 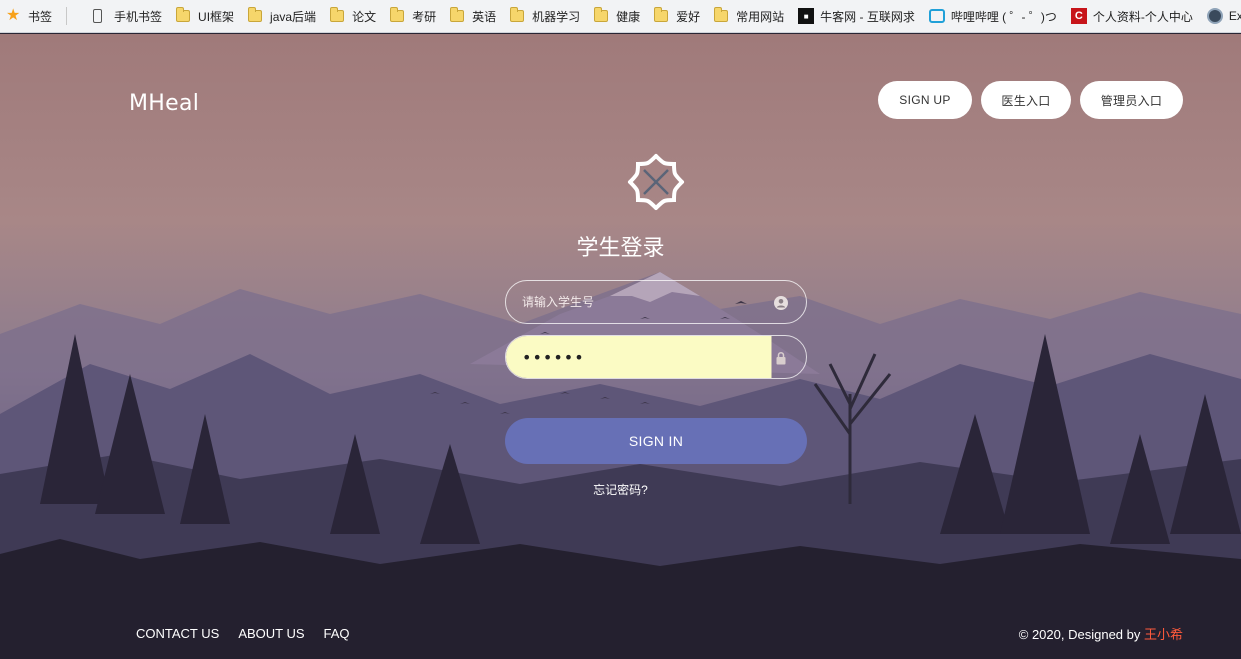 I want to click on student-id-field, so click(x=656, y=302).